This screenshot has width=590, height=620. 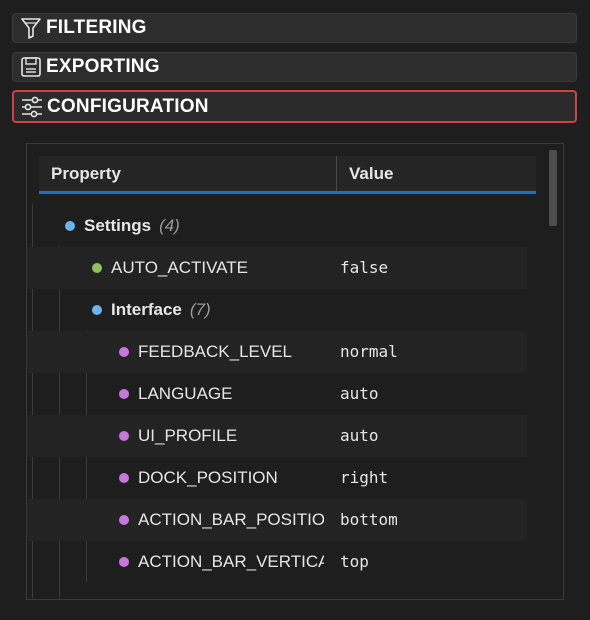 What do you see at coordinates (364, 268) in the screenshot?
I see `row-value: false` at bounding box center [364, 268].